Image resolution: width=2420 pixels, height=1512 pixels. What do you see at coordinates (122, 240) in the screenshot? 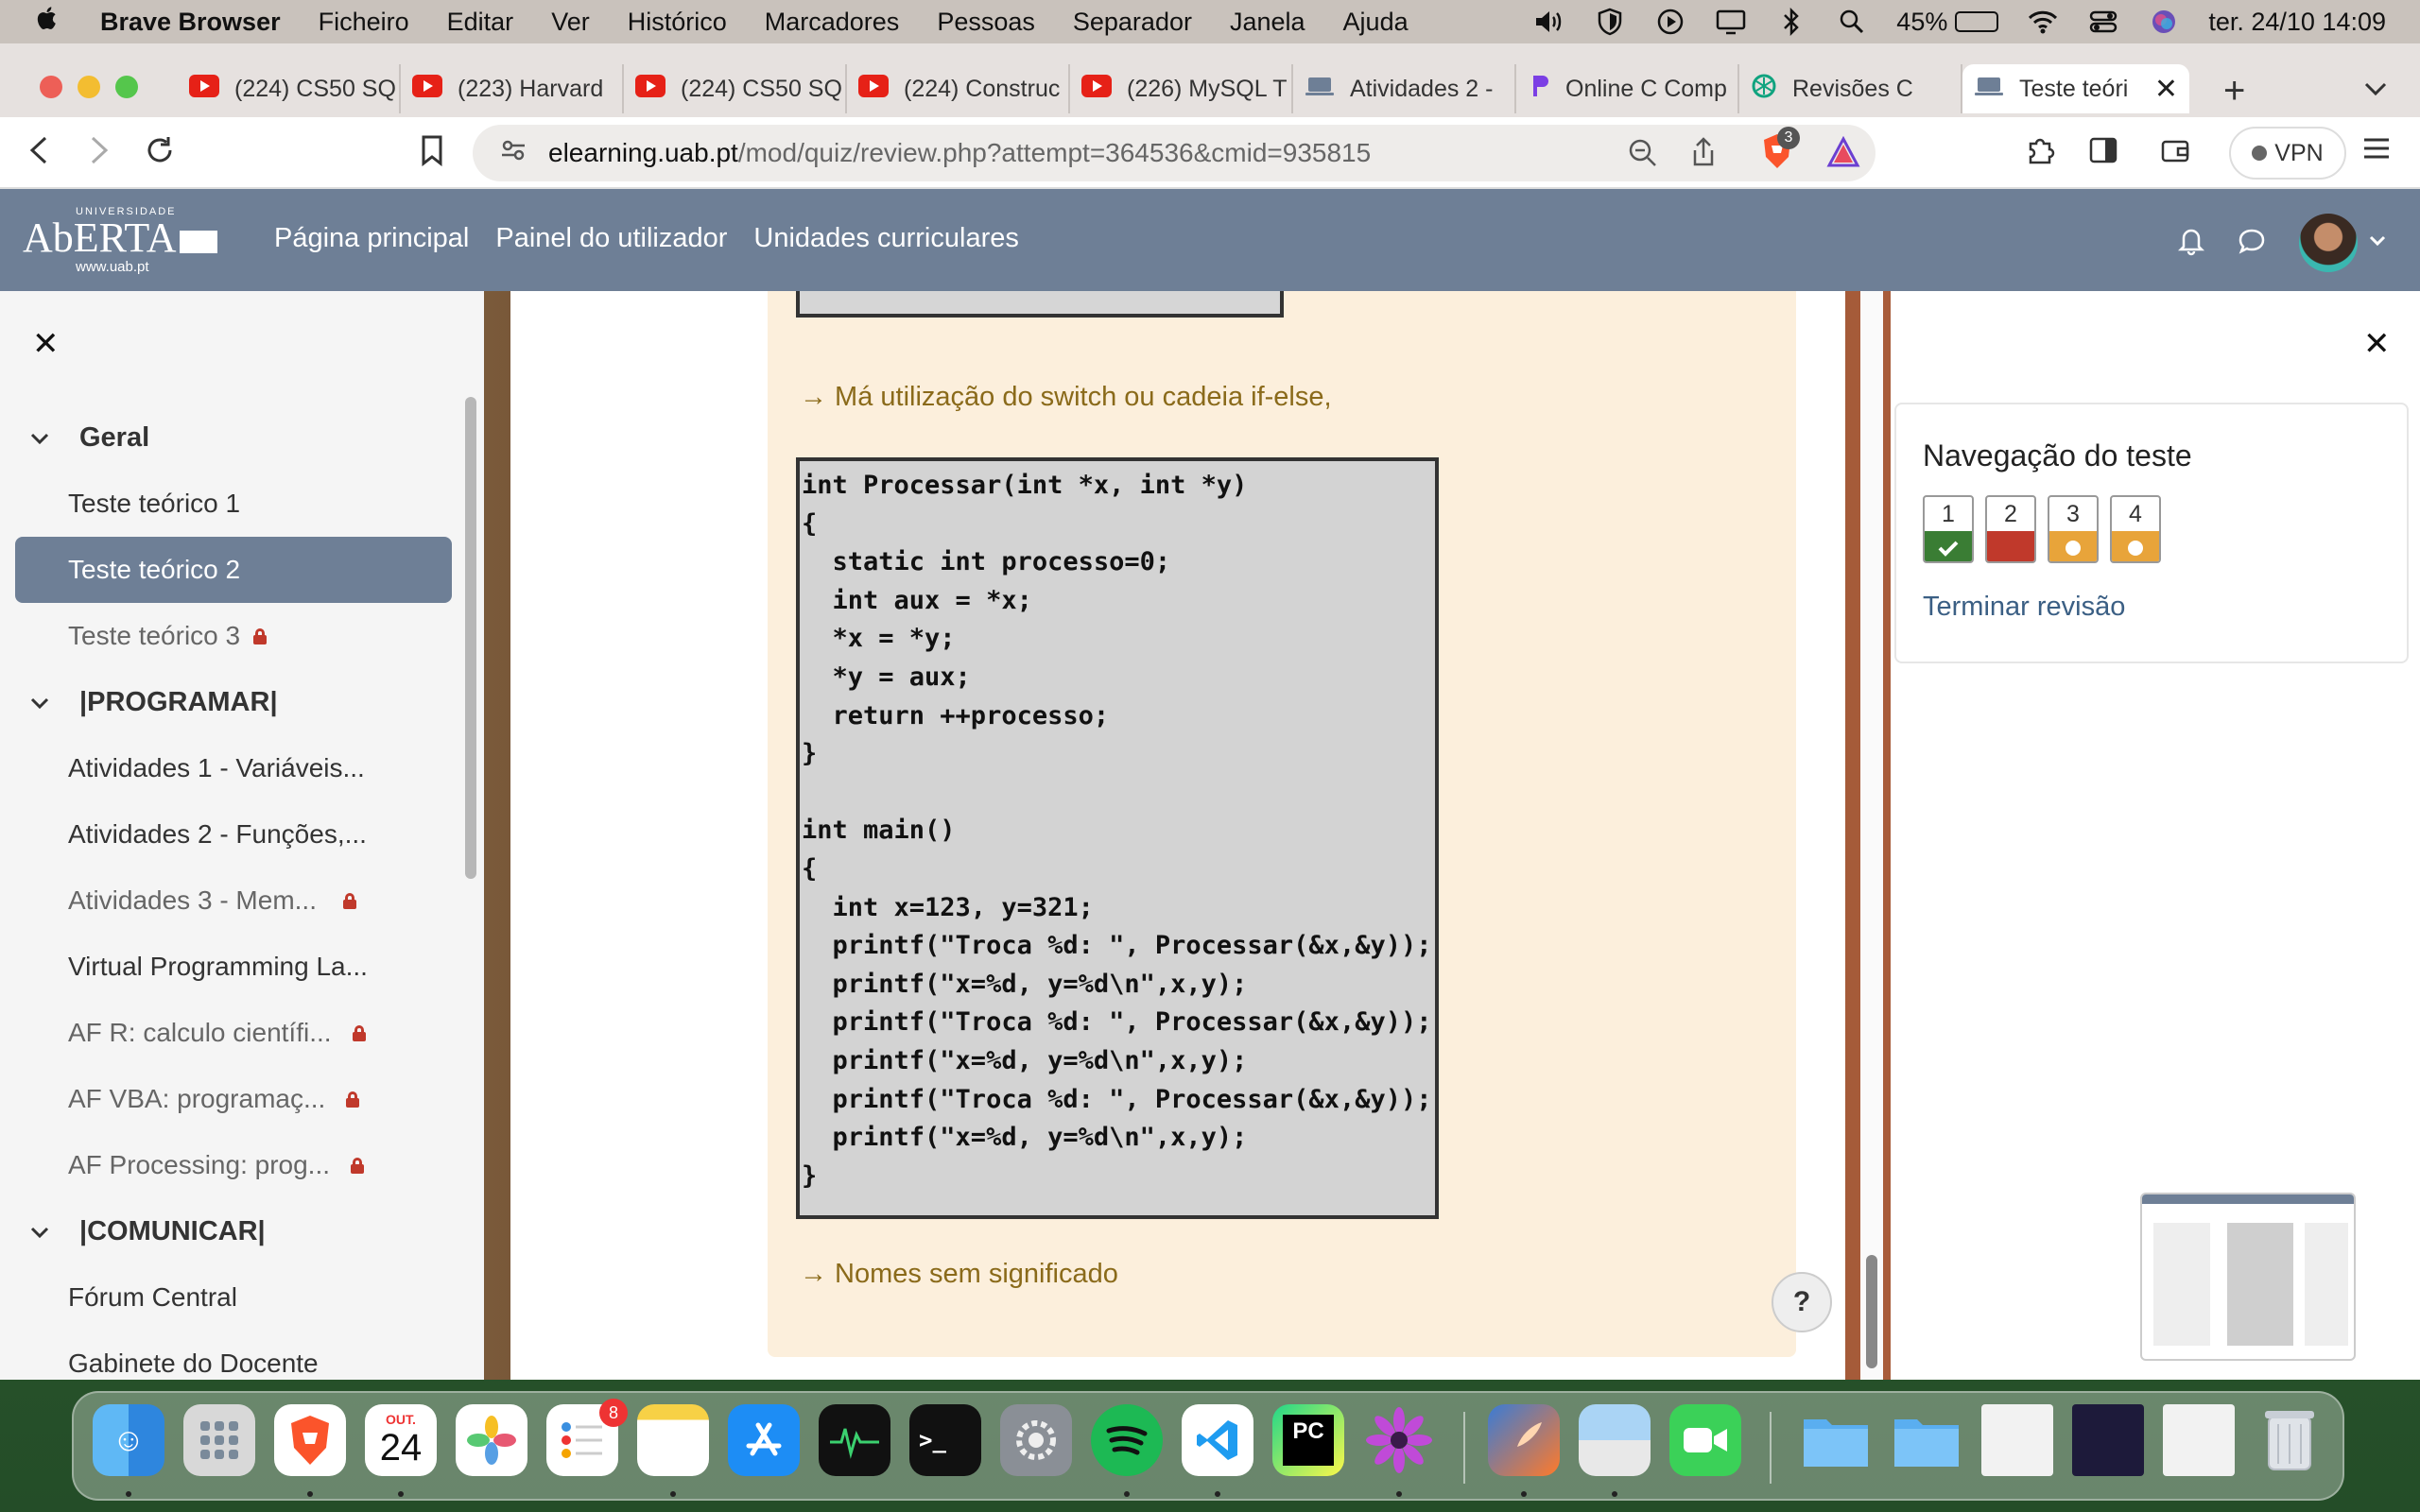
I see `univ-logo: UNIVERSIDADE AbERTA www.uab.pt` at bounding box center [122, 240].